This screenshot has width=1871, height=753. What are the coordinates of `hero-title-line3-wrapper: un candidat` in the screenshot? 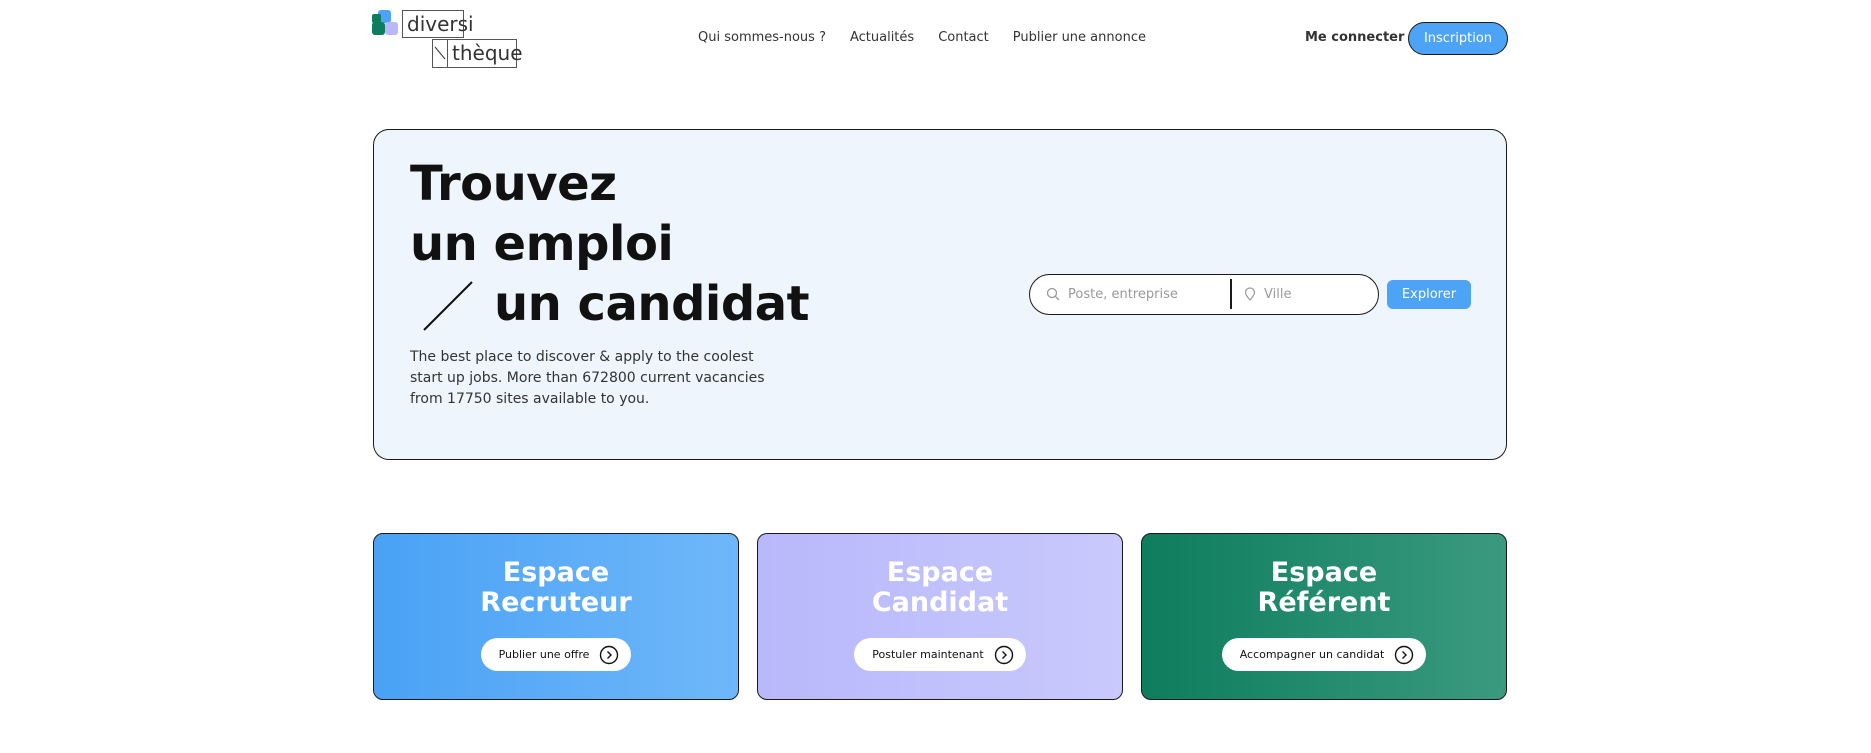 It's located at (610, 304).